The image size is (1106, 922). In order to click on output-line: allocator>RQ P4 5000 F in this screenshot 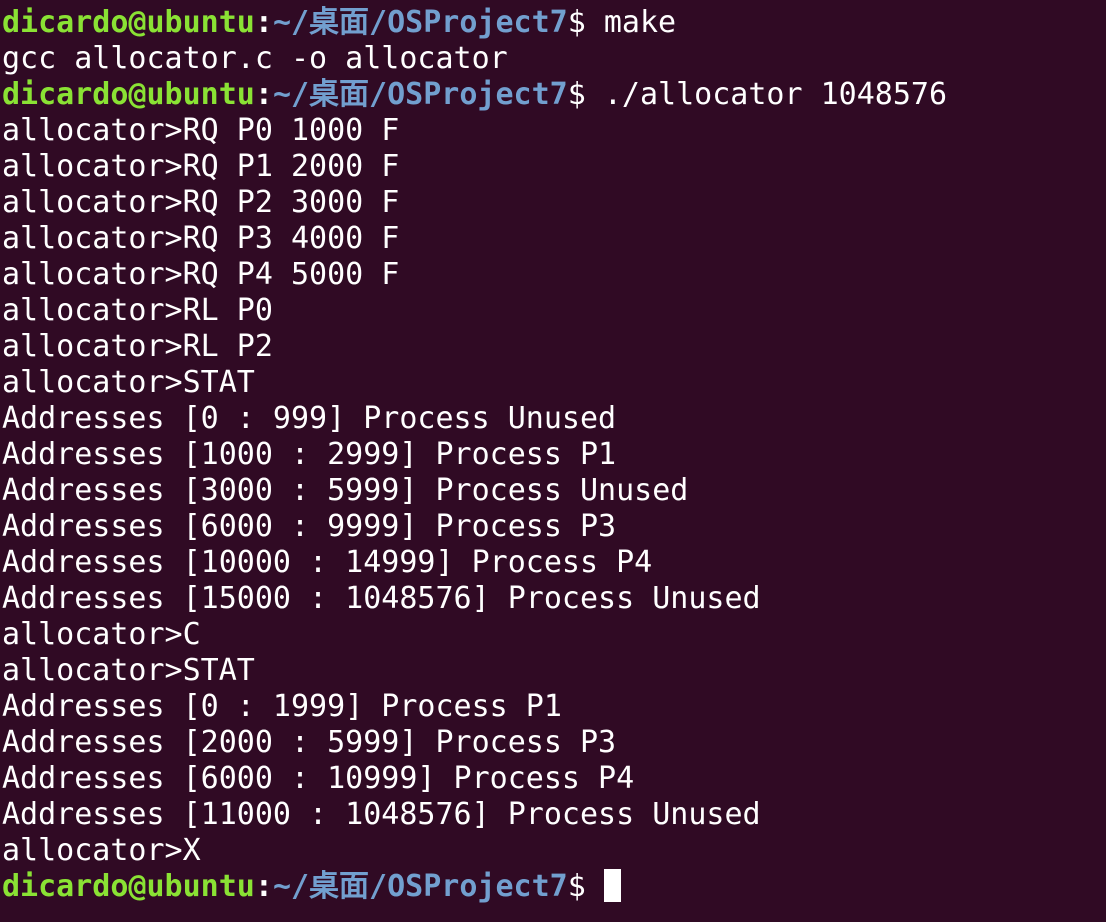, I will do `click(201, 274)`.